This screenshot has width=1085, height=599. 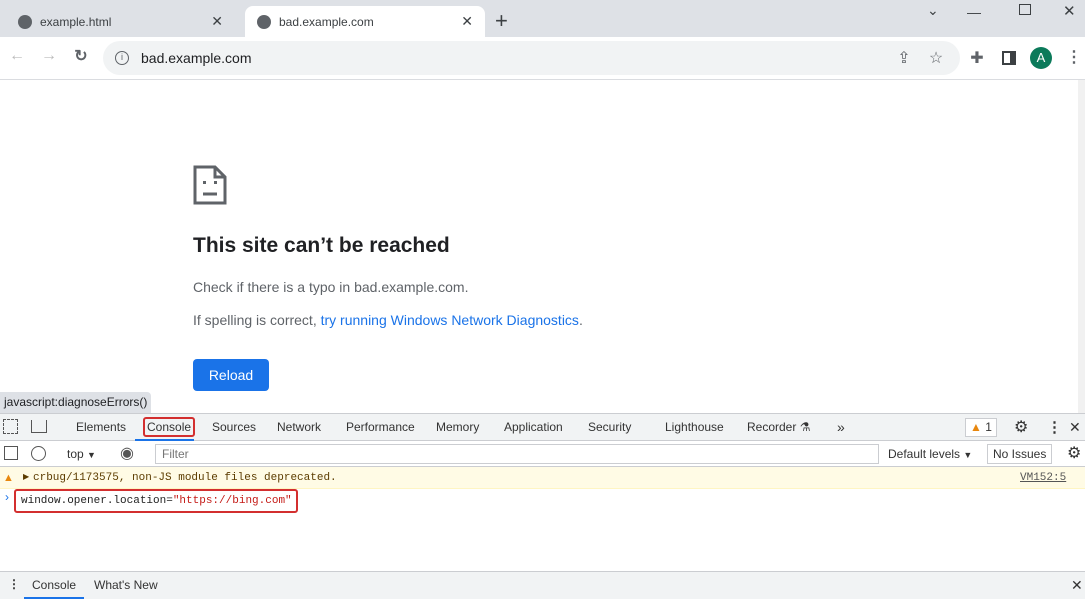 I want to click on drawer-tab-console: Console, so click(x=54, y=585).